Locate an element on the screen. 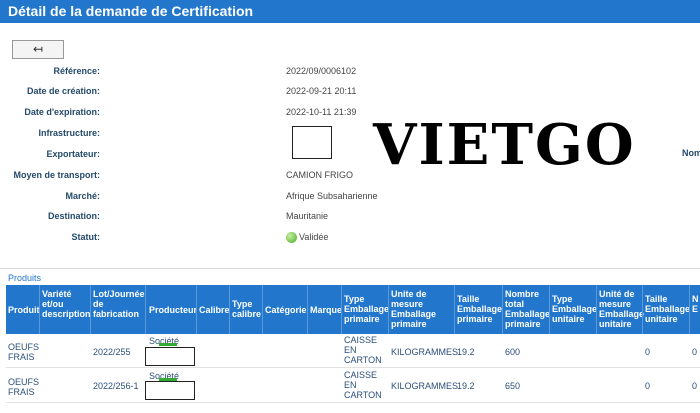 This screenshot has width=700, height=413. col-type-emb-prim: Type Emballage primaire is located at coordinates (367, 309).